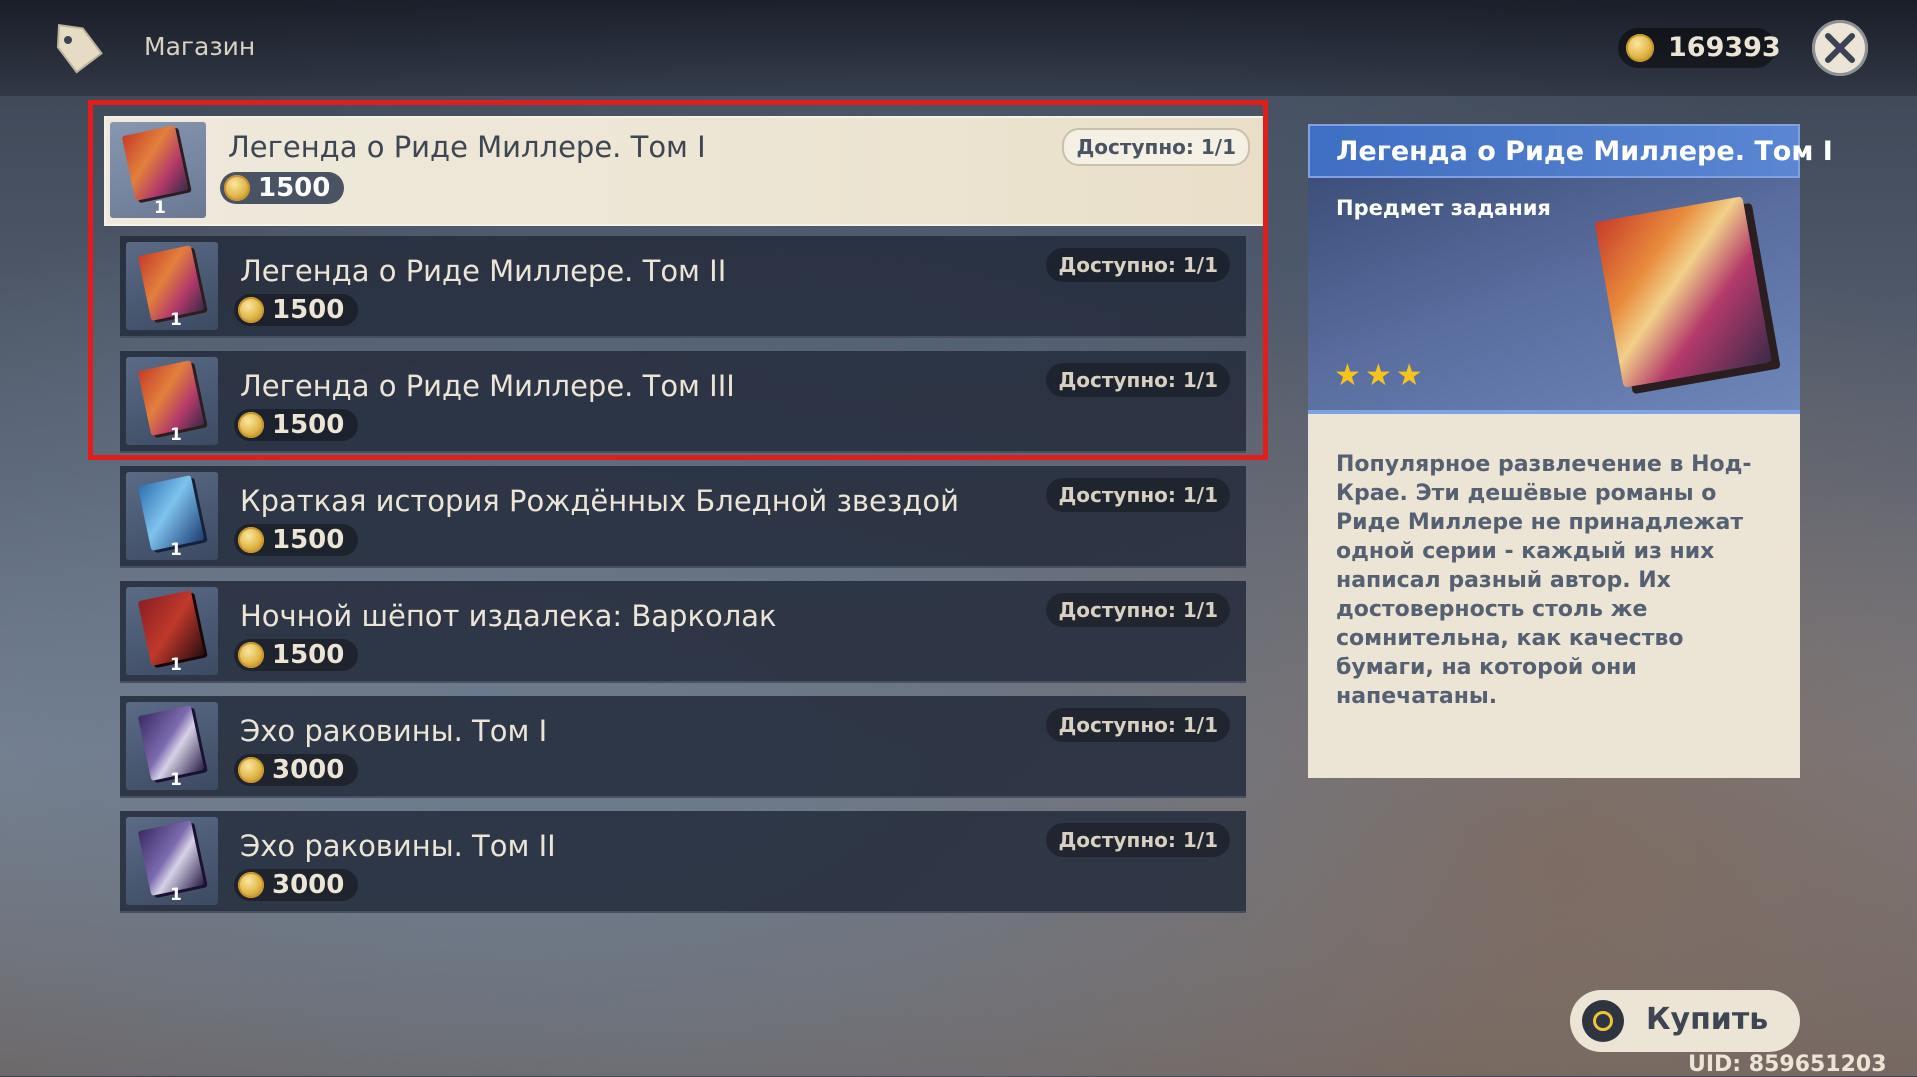  Describe the element at coordinates (1707, 1019) in the screenshot. I see `buy-label: Купить` at that location.